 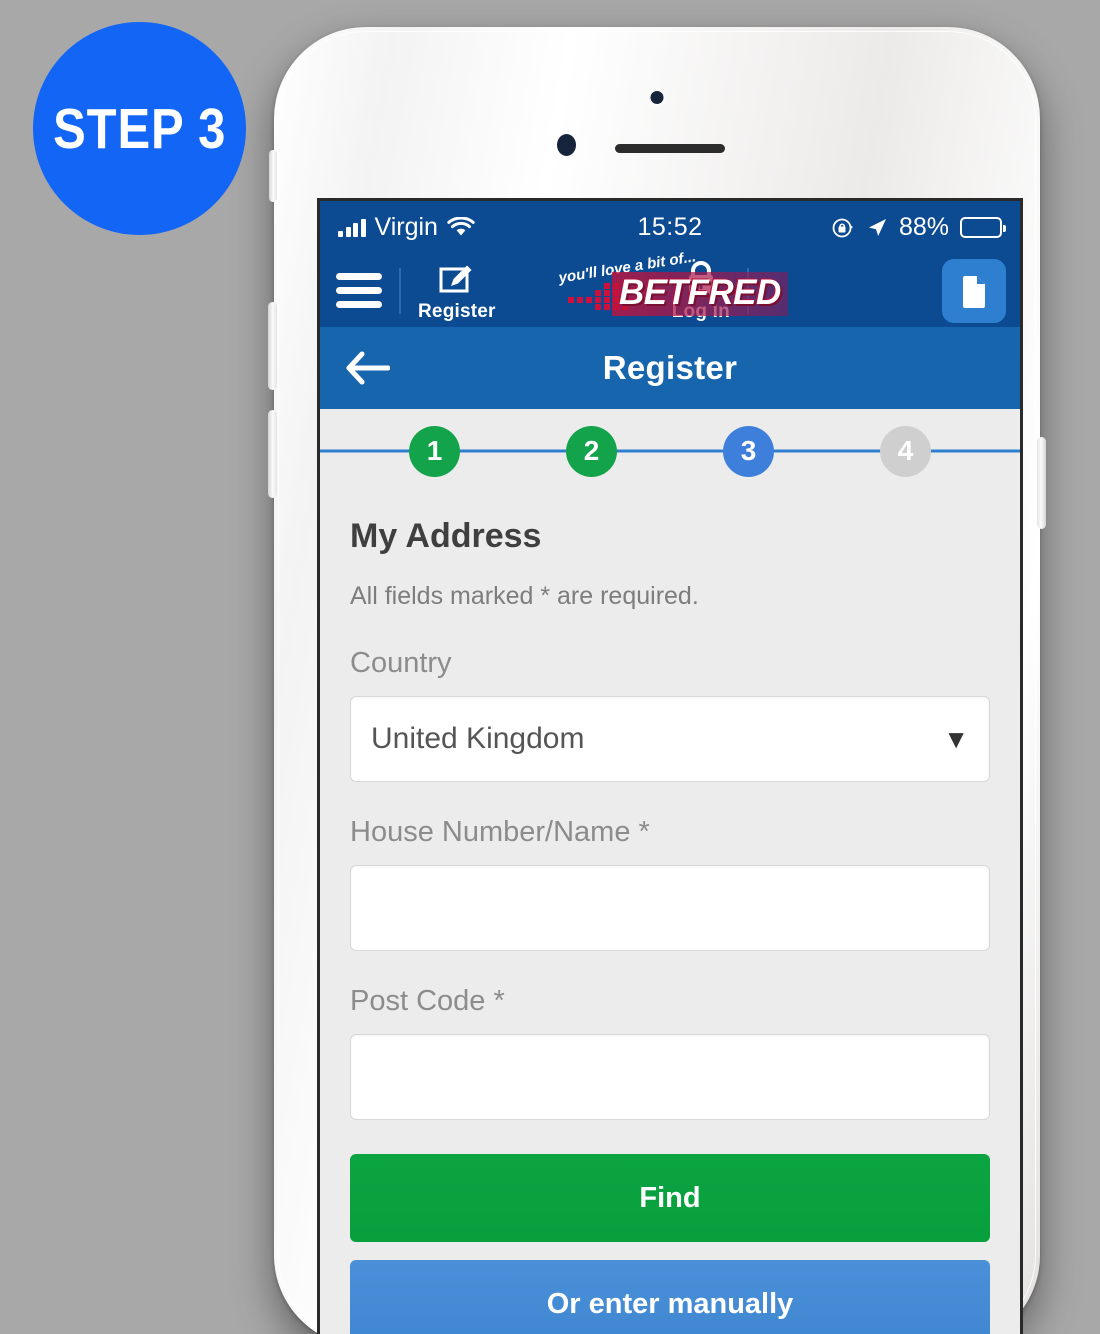 I want to click on proximity-sensor-icon, so click(x=566, y=145).